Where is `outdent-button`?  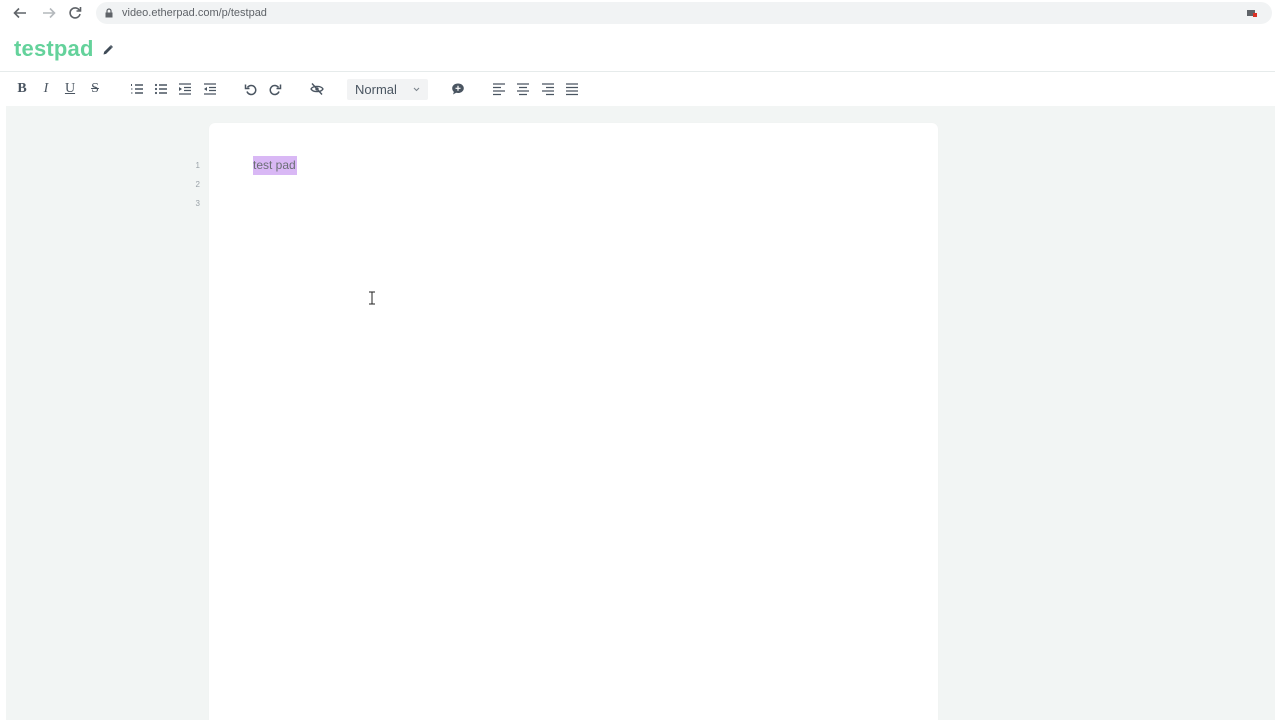 outdent-button is located at coordinates (210, 89).